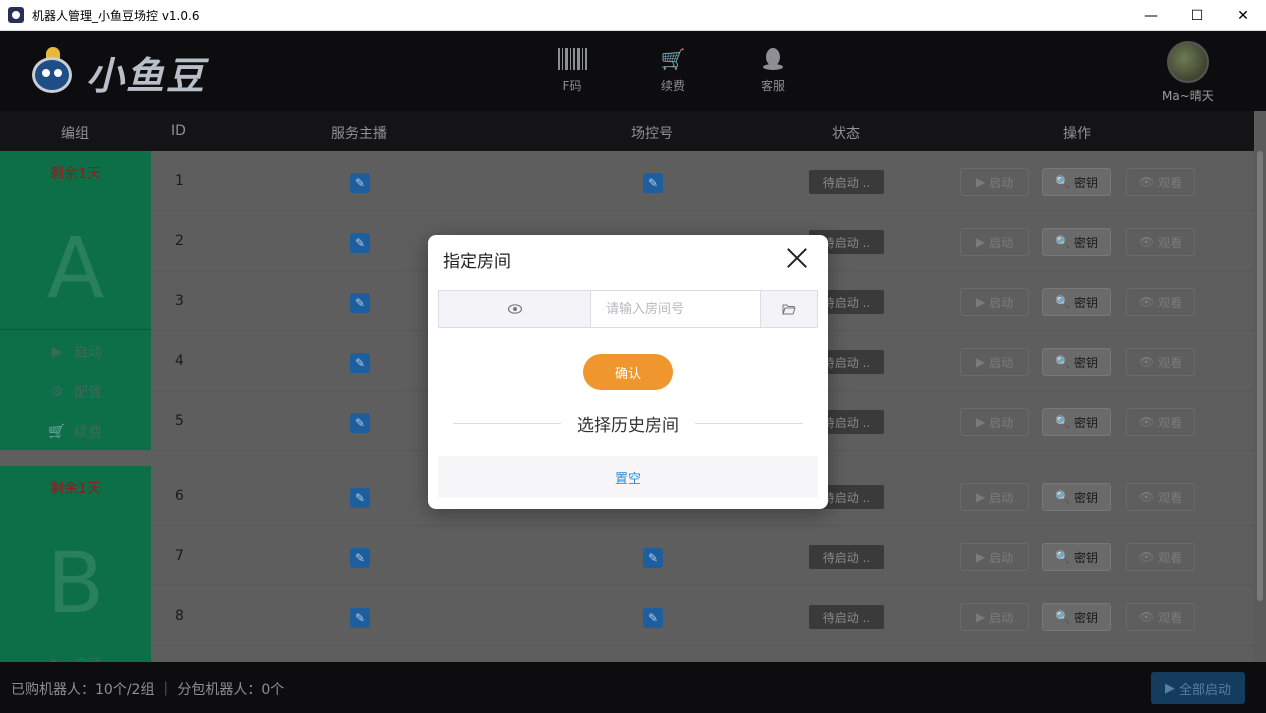 The image size is (1266, 713). Describe the element at coordinates (846, 182) in the screenshot. I see `status-badge: 待启动 ..` at that location.